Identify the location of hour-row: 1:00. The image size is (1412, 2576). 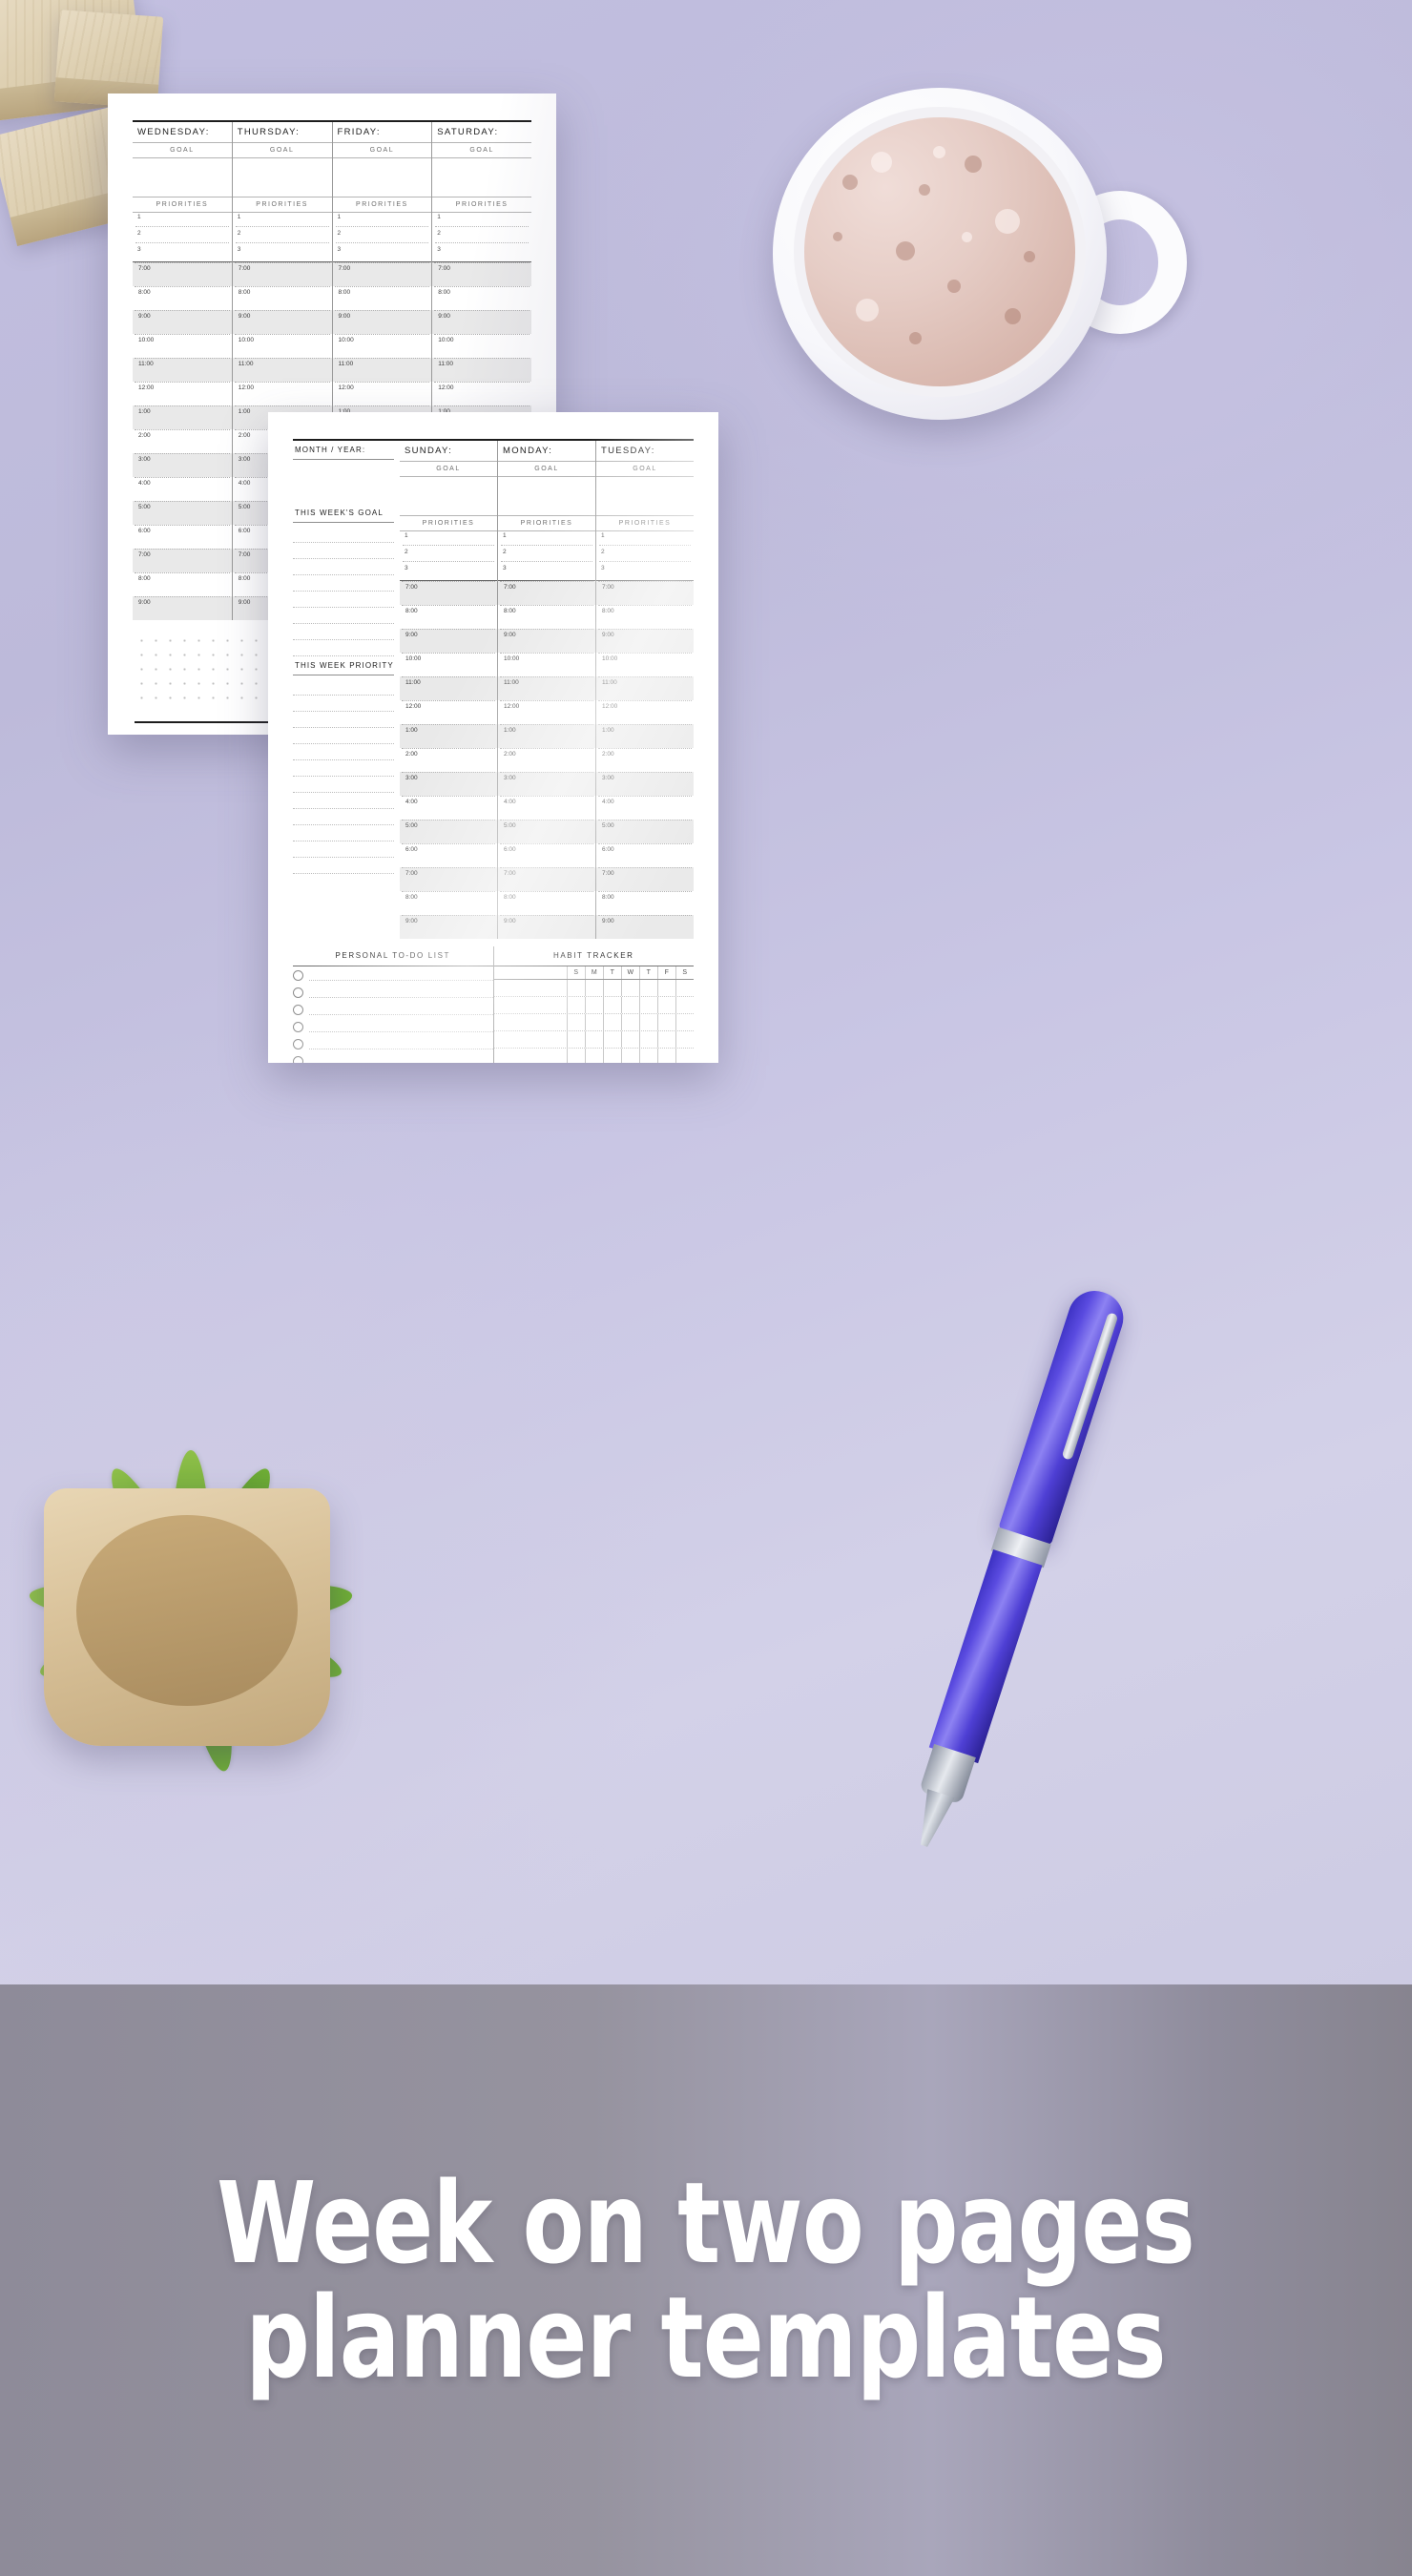
(645, 736).